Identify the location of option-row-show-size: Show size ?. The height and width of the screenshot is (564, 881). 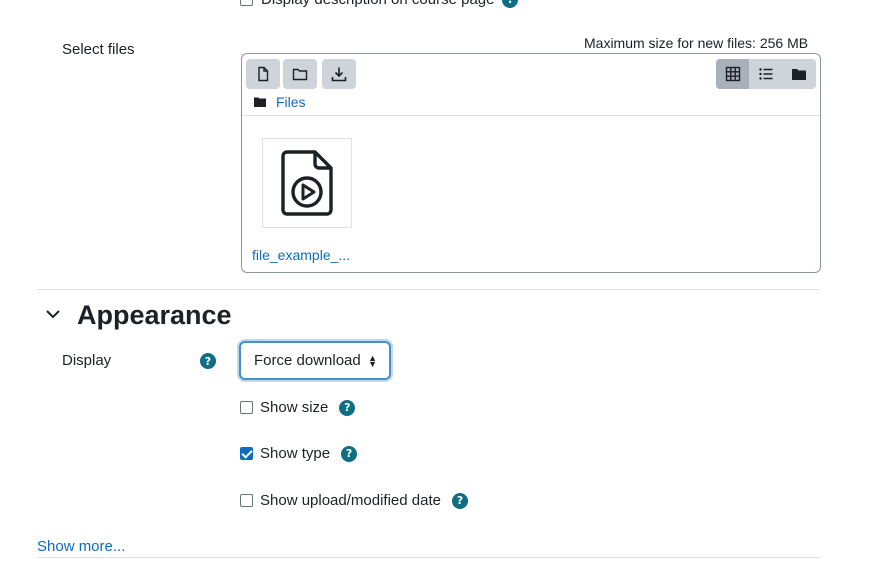
(298, 407).